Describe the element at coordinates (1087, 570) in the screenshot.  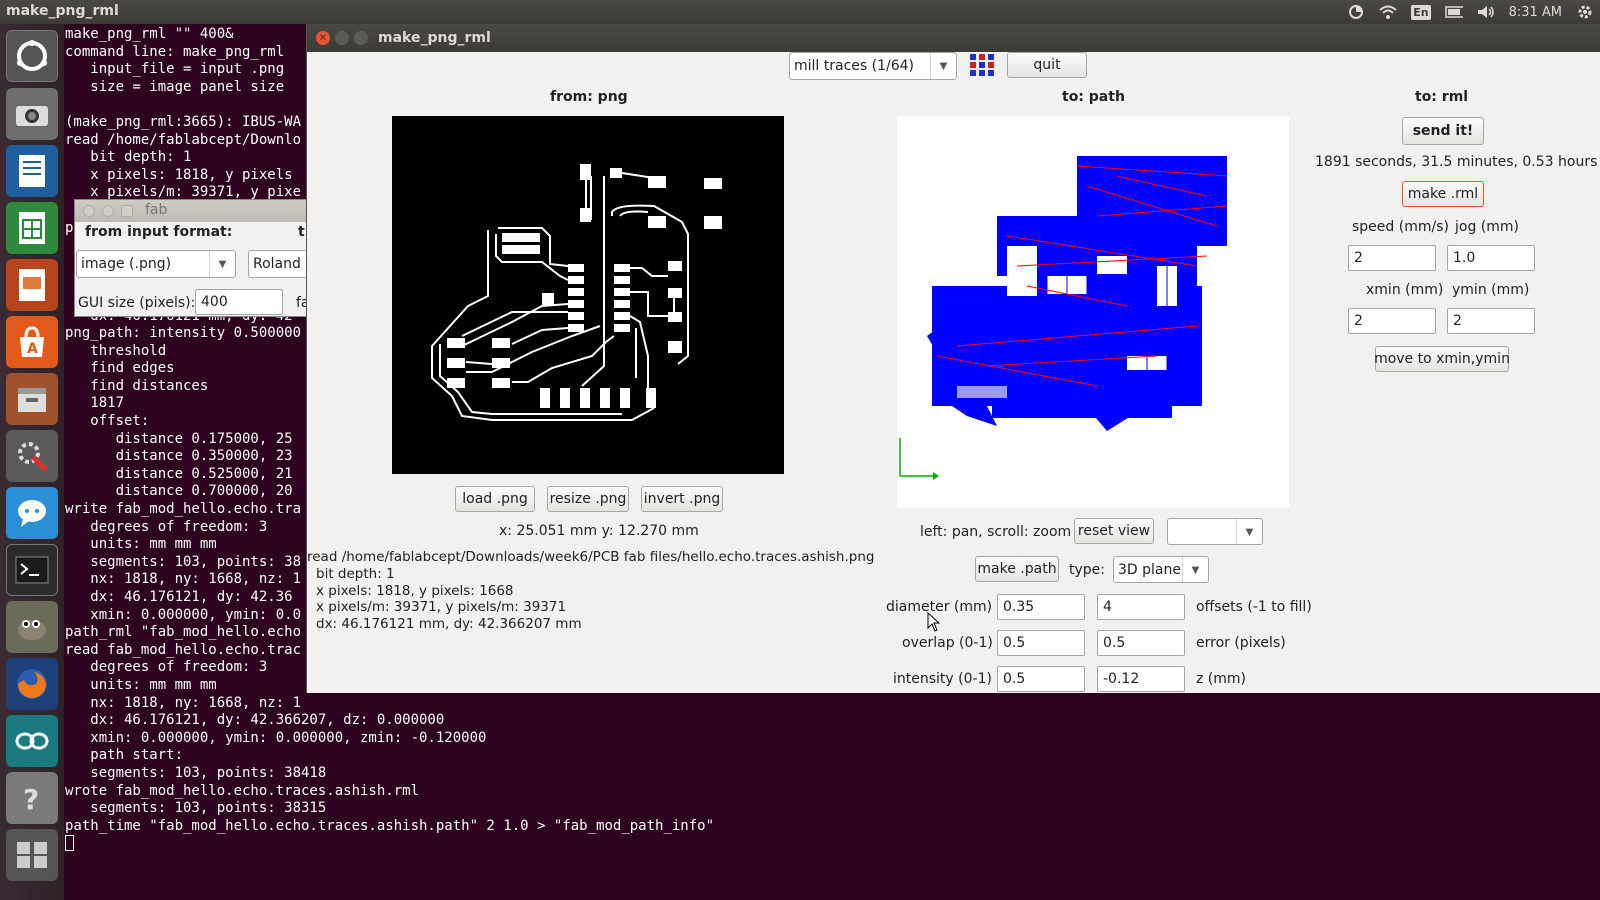
I see `type-label: type:` at that location.